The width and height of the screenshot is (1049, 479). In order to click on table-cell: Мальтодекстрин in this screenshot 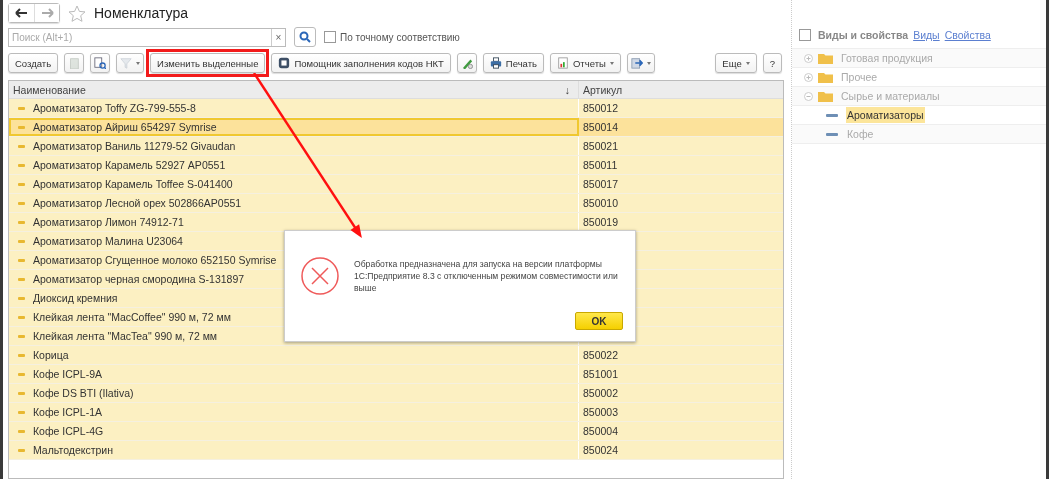, I will do `click(294, 450)`.